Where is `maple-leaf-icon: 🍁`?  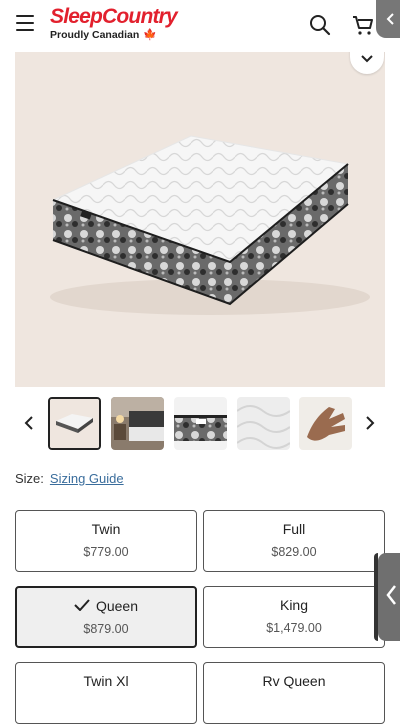 maple-leaf-icon: 🍁 is located at coordinates (150, 35).